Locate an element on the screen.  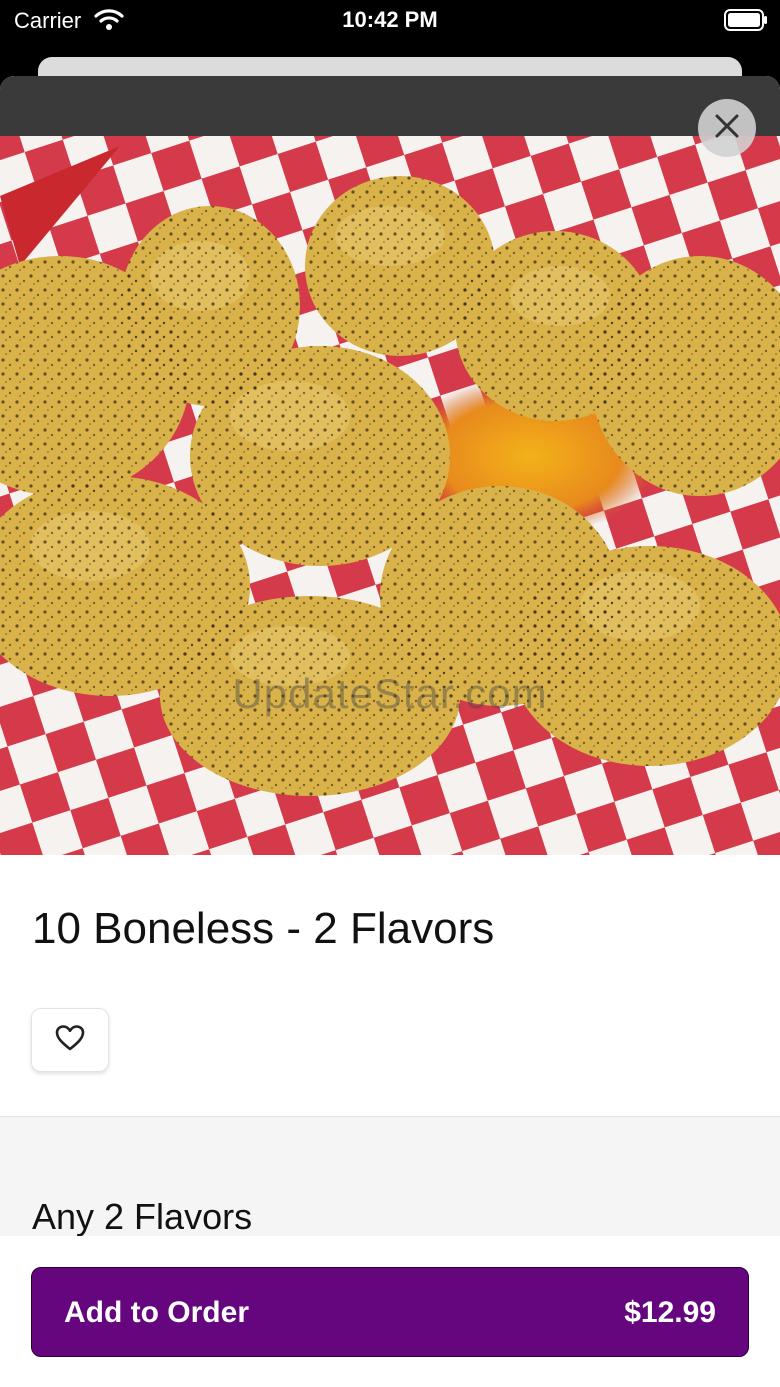
order-price: $12.99 is located at coordinates (670, 1312).